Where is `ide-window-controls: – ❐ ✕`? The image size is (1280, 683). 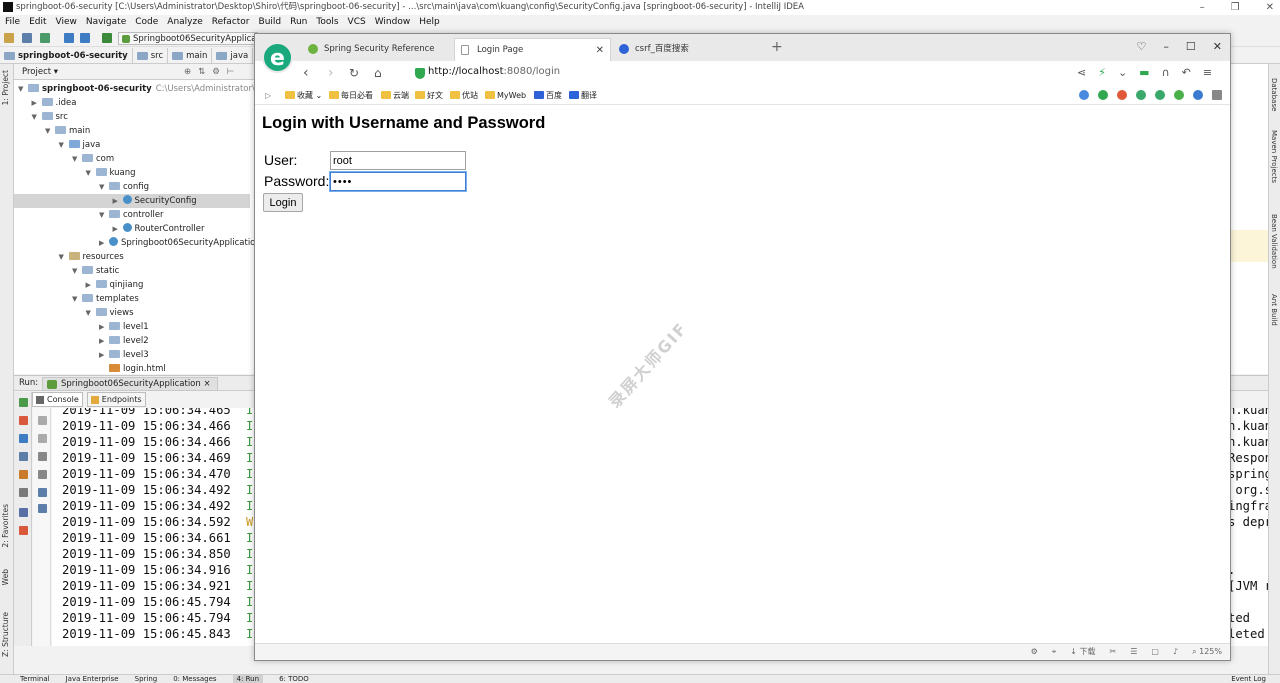
ide-window-controls: – ❐ ✕ is located at coordinates (1237, 7).